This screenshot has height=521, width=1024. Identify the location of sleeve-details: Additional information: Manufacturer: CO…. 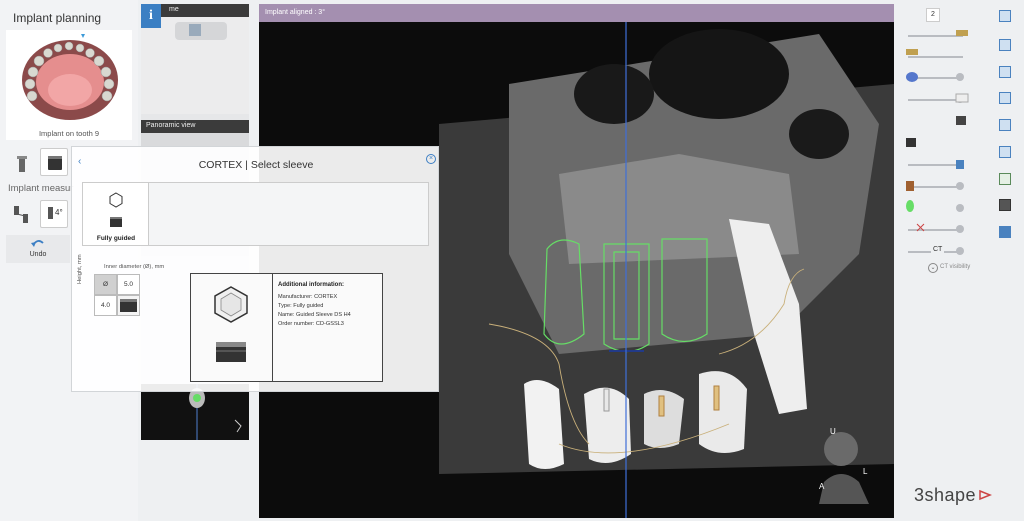
(286, 327).